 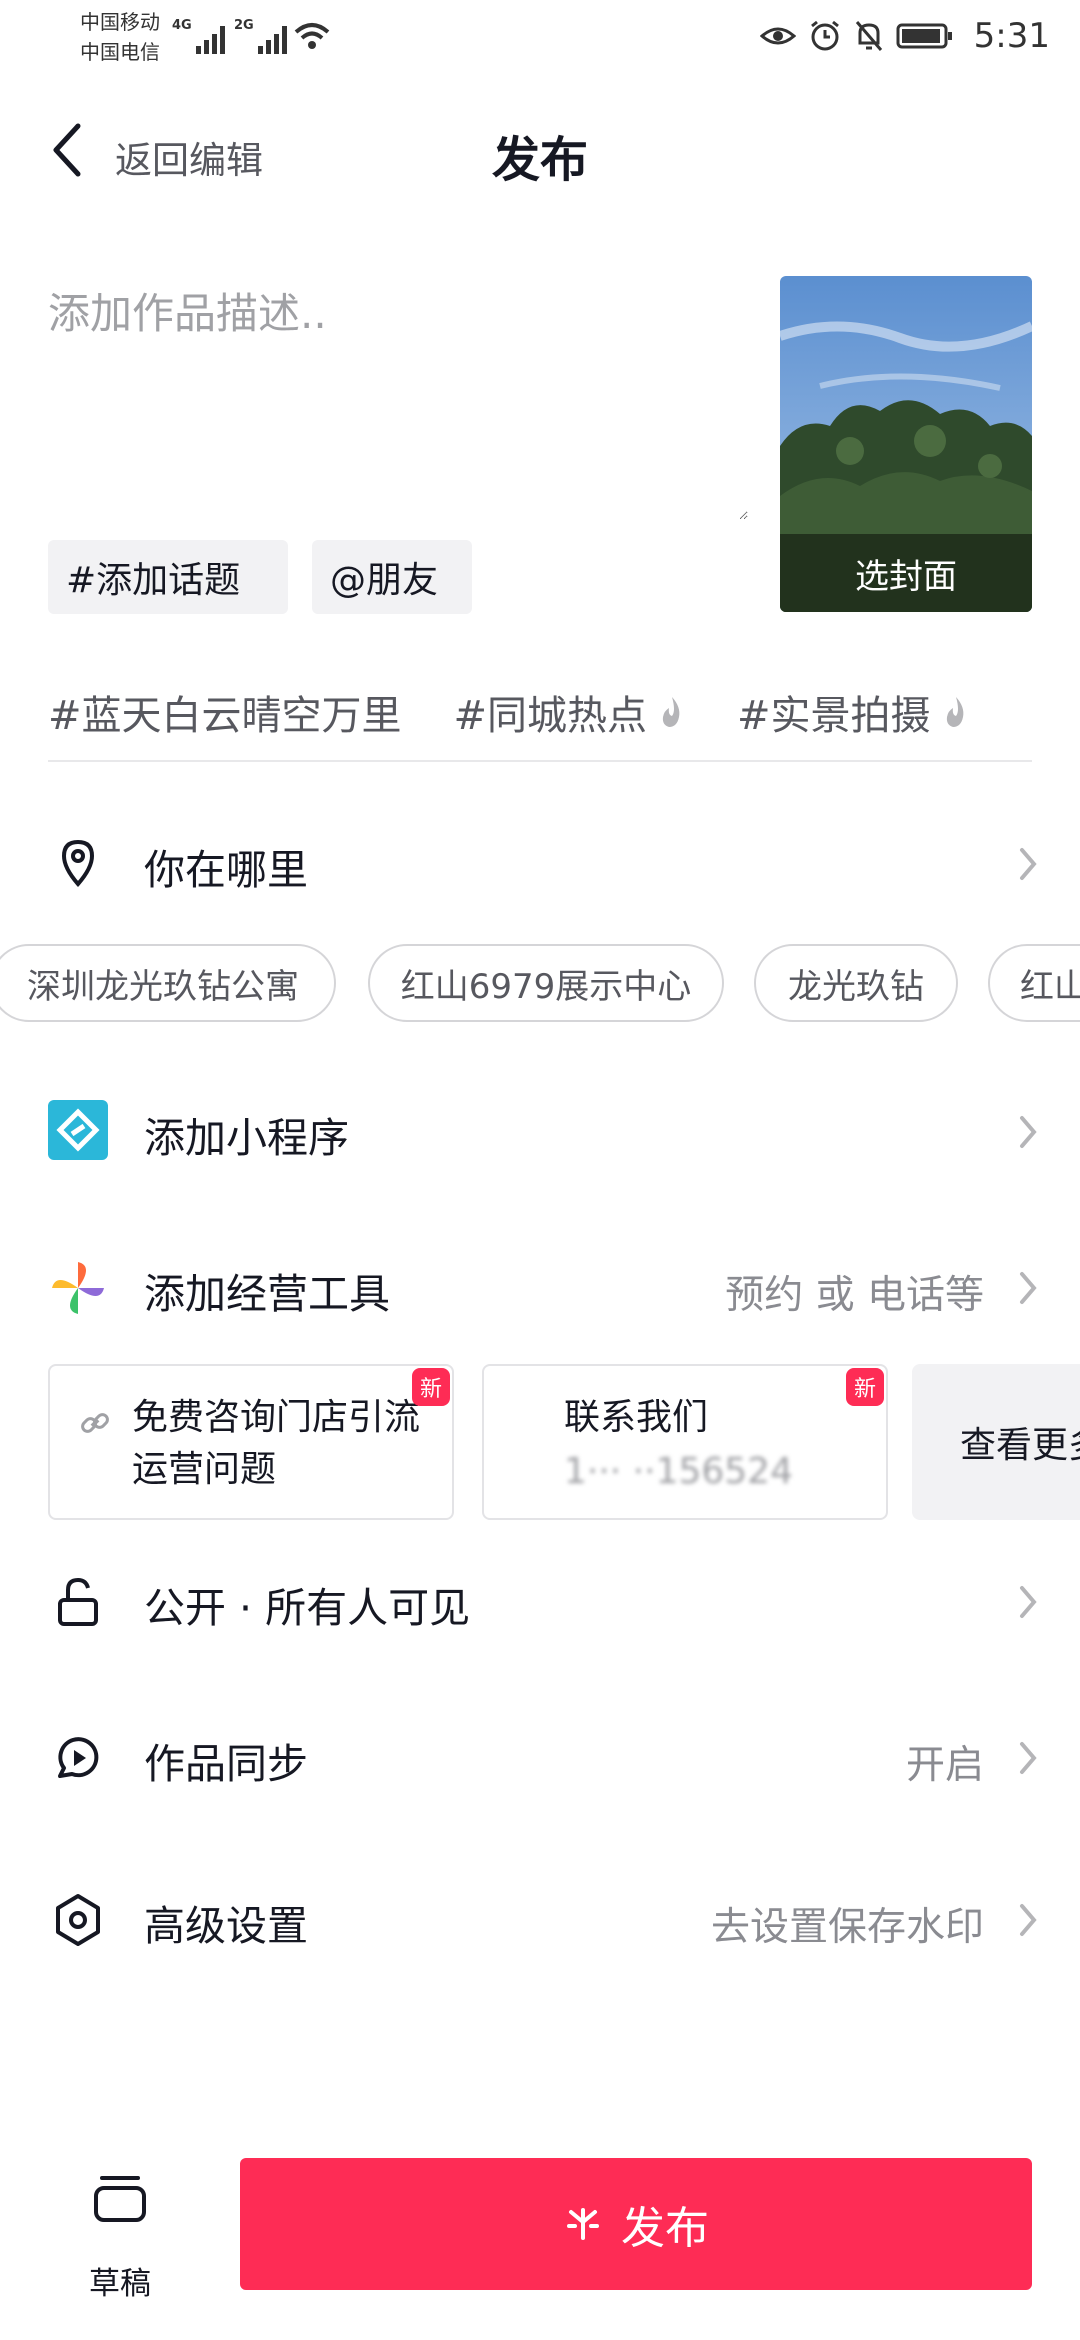 What do you see at coordinates (665, 2228) in the screenshot?
I see `publish-label: 发布` at bounding box center [665, 2228].